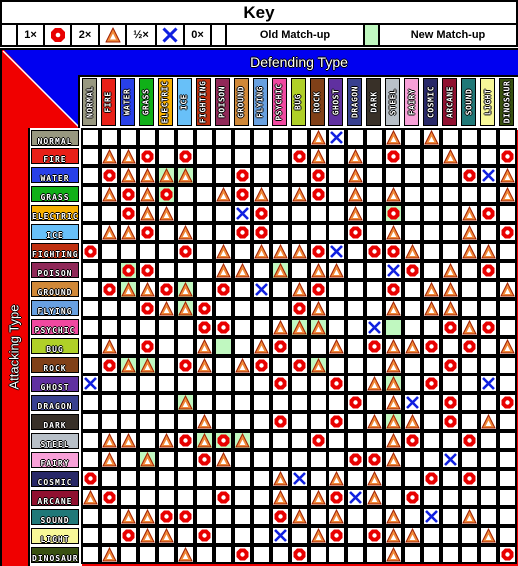 This screenshot has height=566, width=518. What do you see at coordinates (242, 555) in the screenshot?
I see `matchup-cell-dinosaur-vs-ground` at bounding box center [242, 555].